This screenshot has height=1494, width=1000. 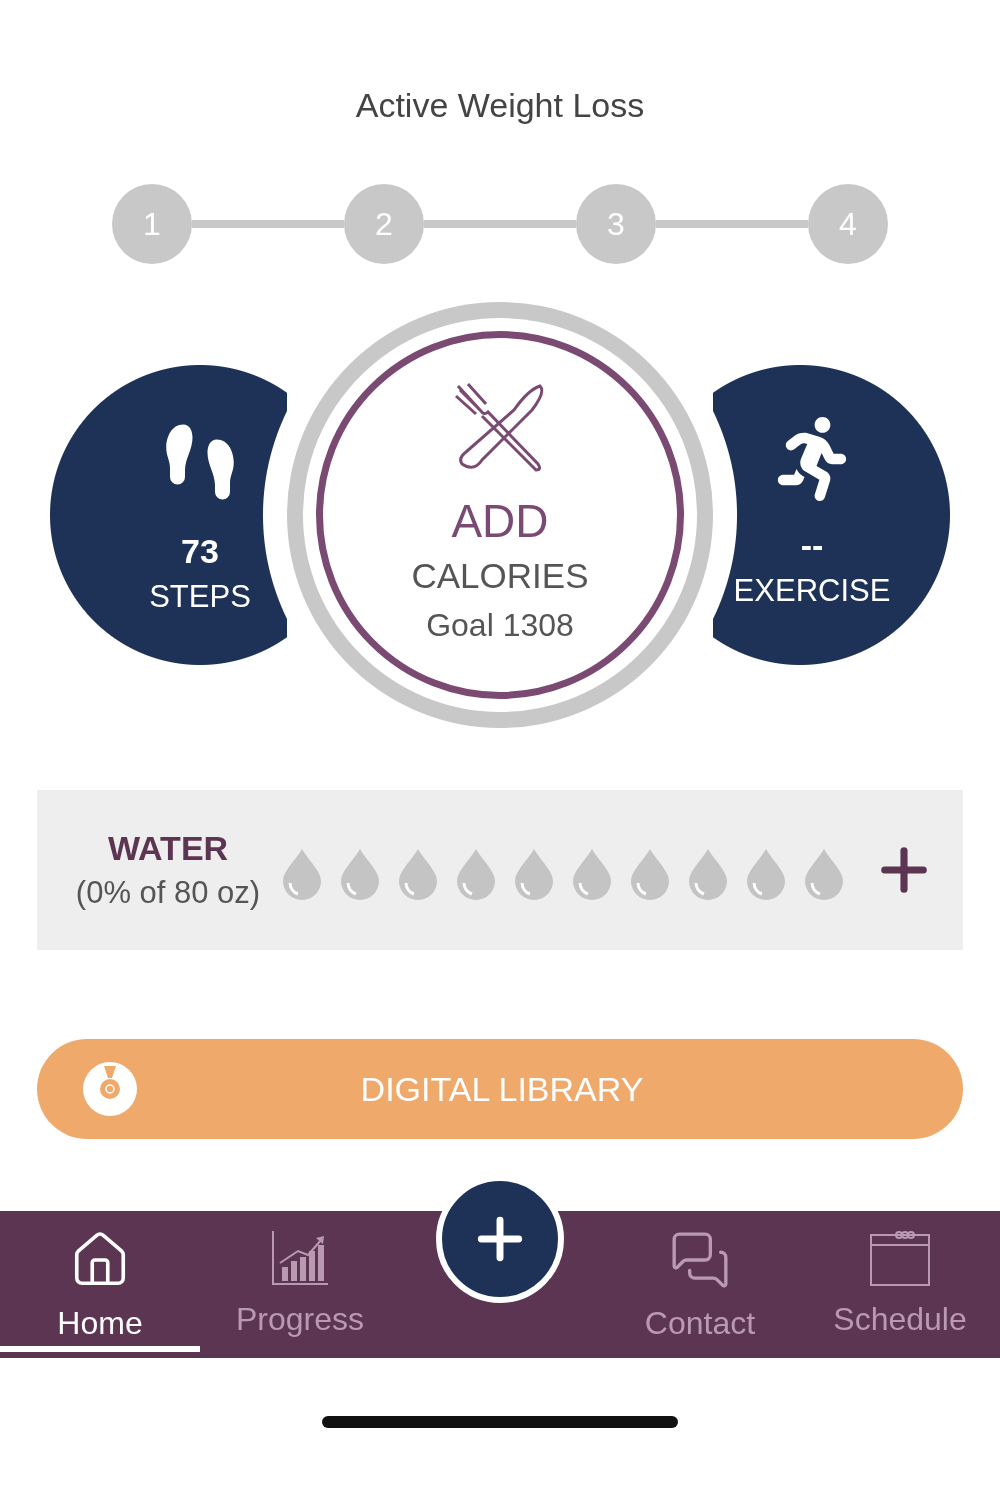 I want to click on tab-bar-item: Schedule, so click(x=900, y=1281).